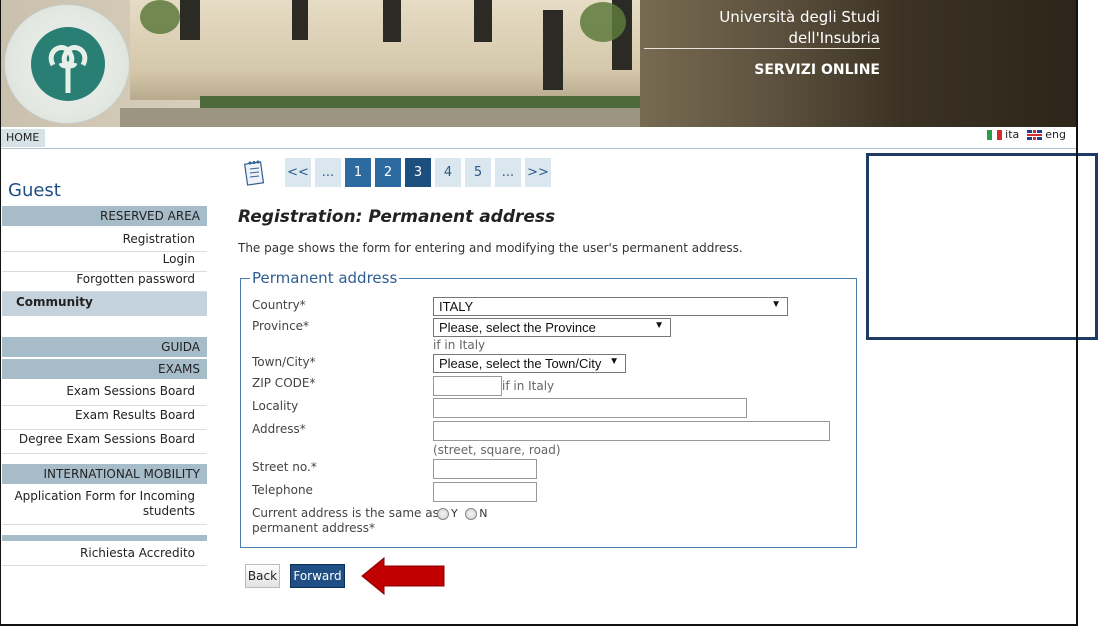 The width and height of the screenshot is (1099, 626). I want to click on sidebar-section-guida: GUIDA, so click(104, 347).